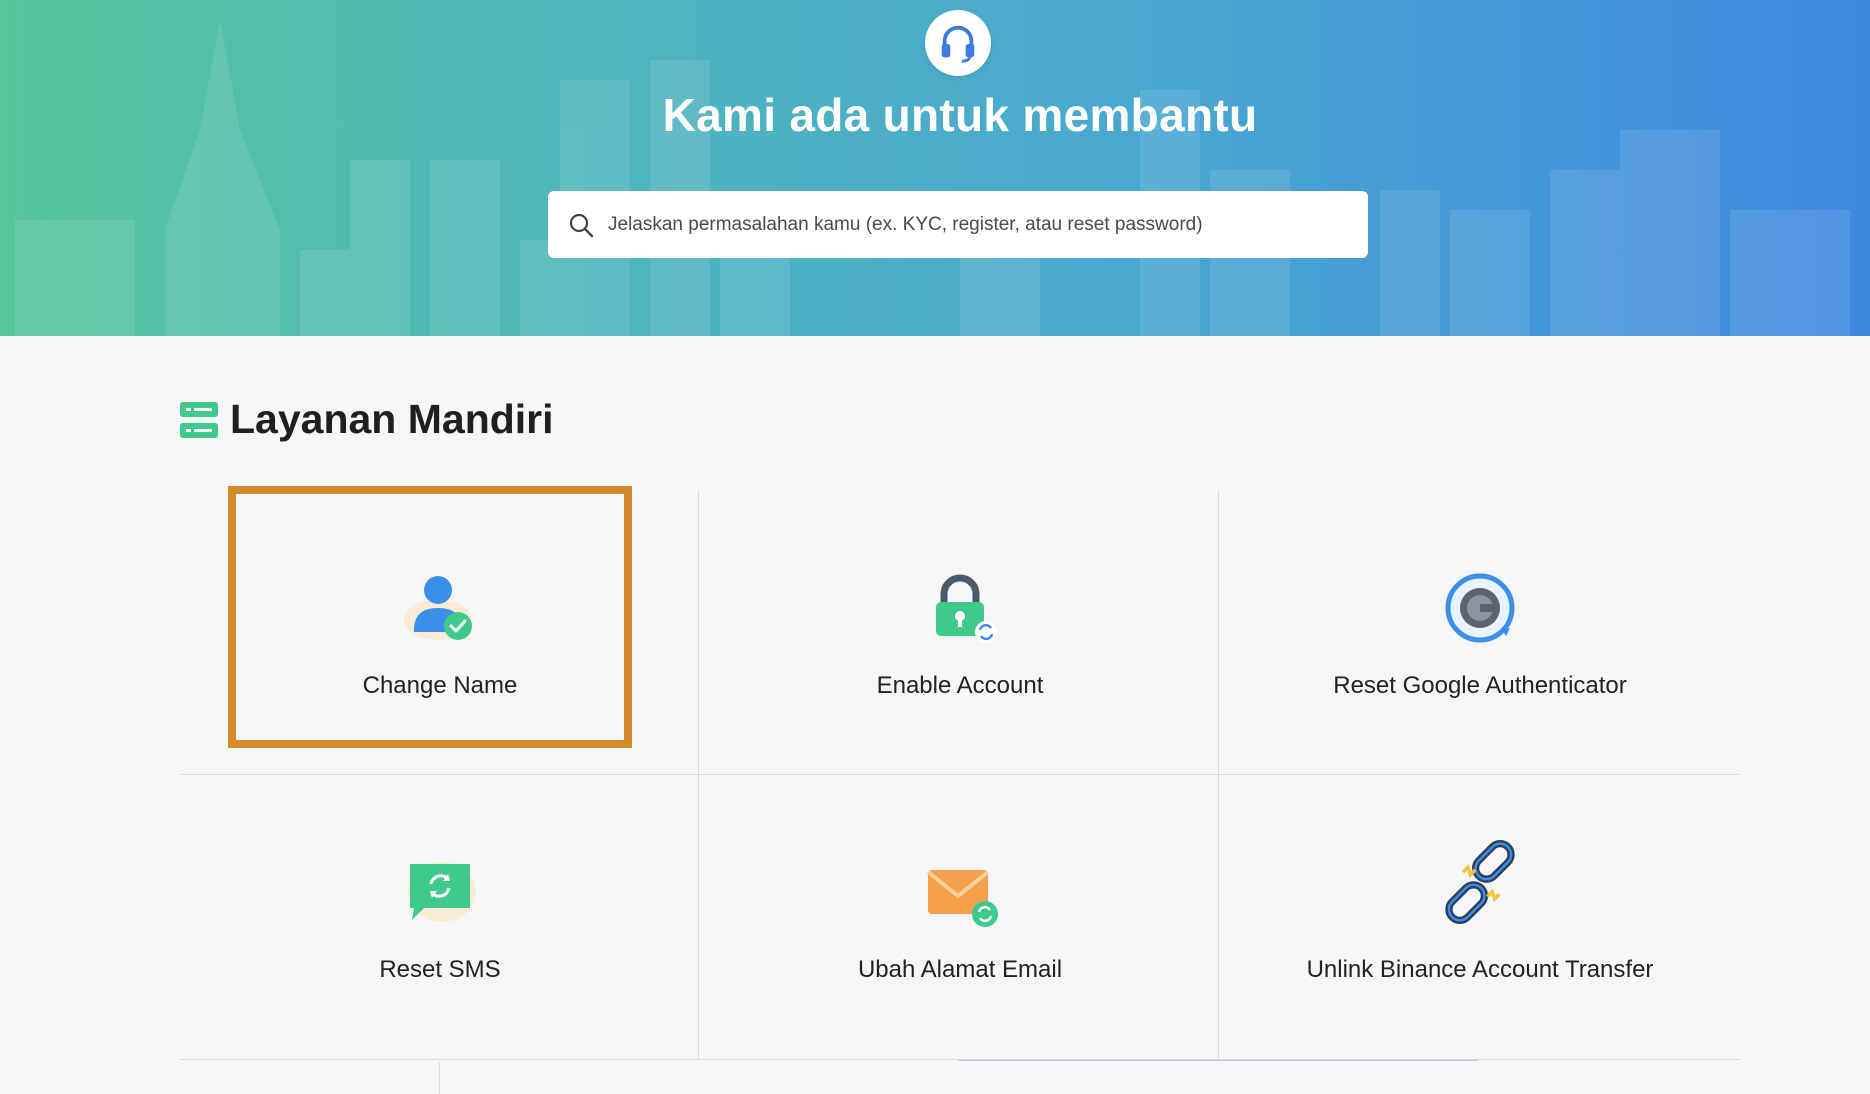 Image resolution: width=1870 pixels, height=1094 pixels. I want to click on service-label: Reset Google Authenticator, so click(1480, 685).